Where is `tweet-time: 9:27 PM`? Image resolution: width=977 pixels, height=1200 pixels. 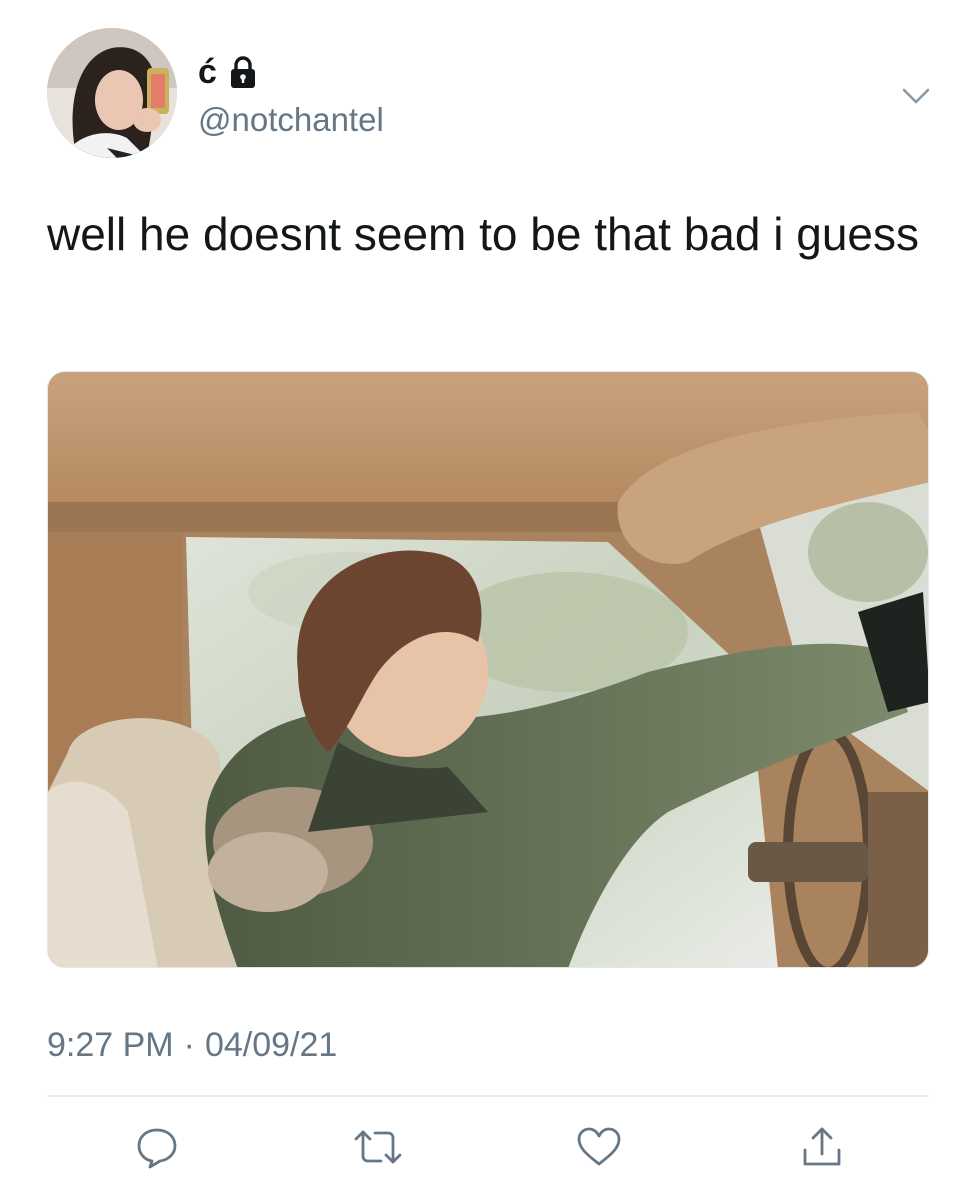 tweet-time: 9:27 PM is located at coordinates (110, 1045).